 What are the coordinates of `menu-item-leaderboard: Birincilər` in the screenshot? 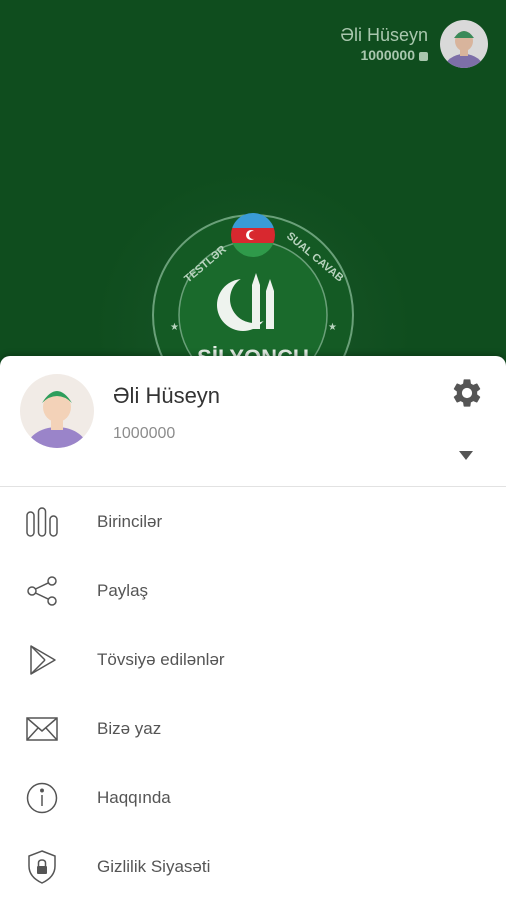 It's located at (253, 521).